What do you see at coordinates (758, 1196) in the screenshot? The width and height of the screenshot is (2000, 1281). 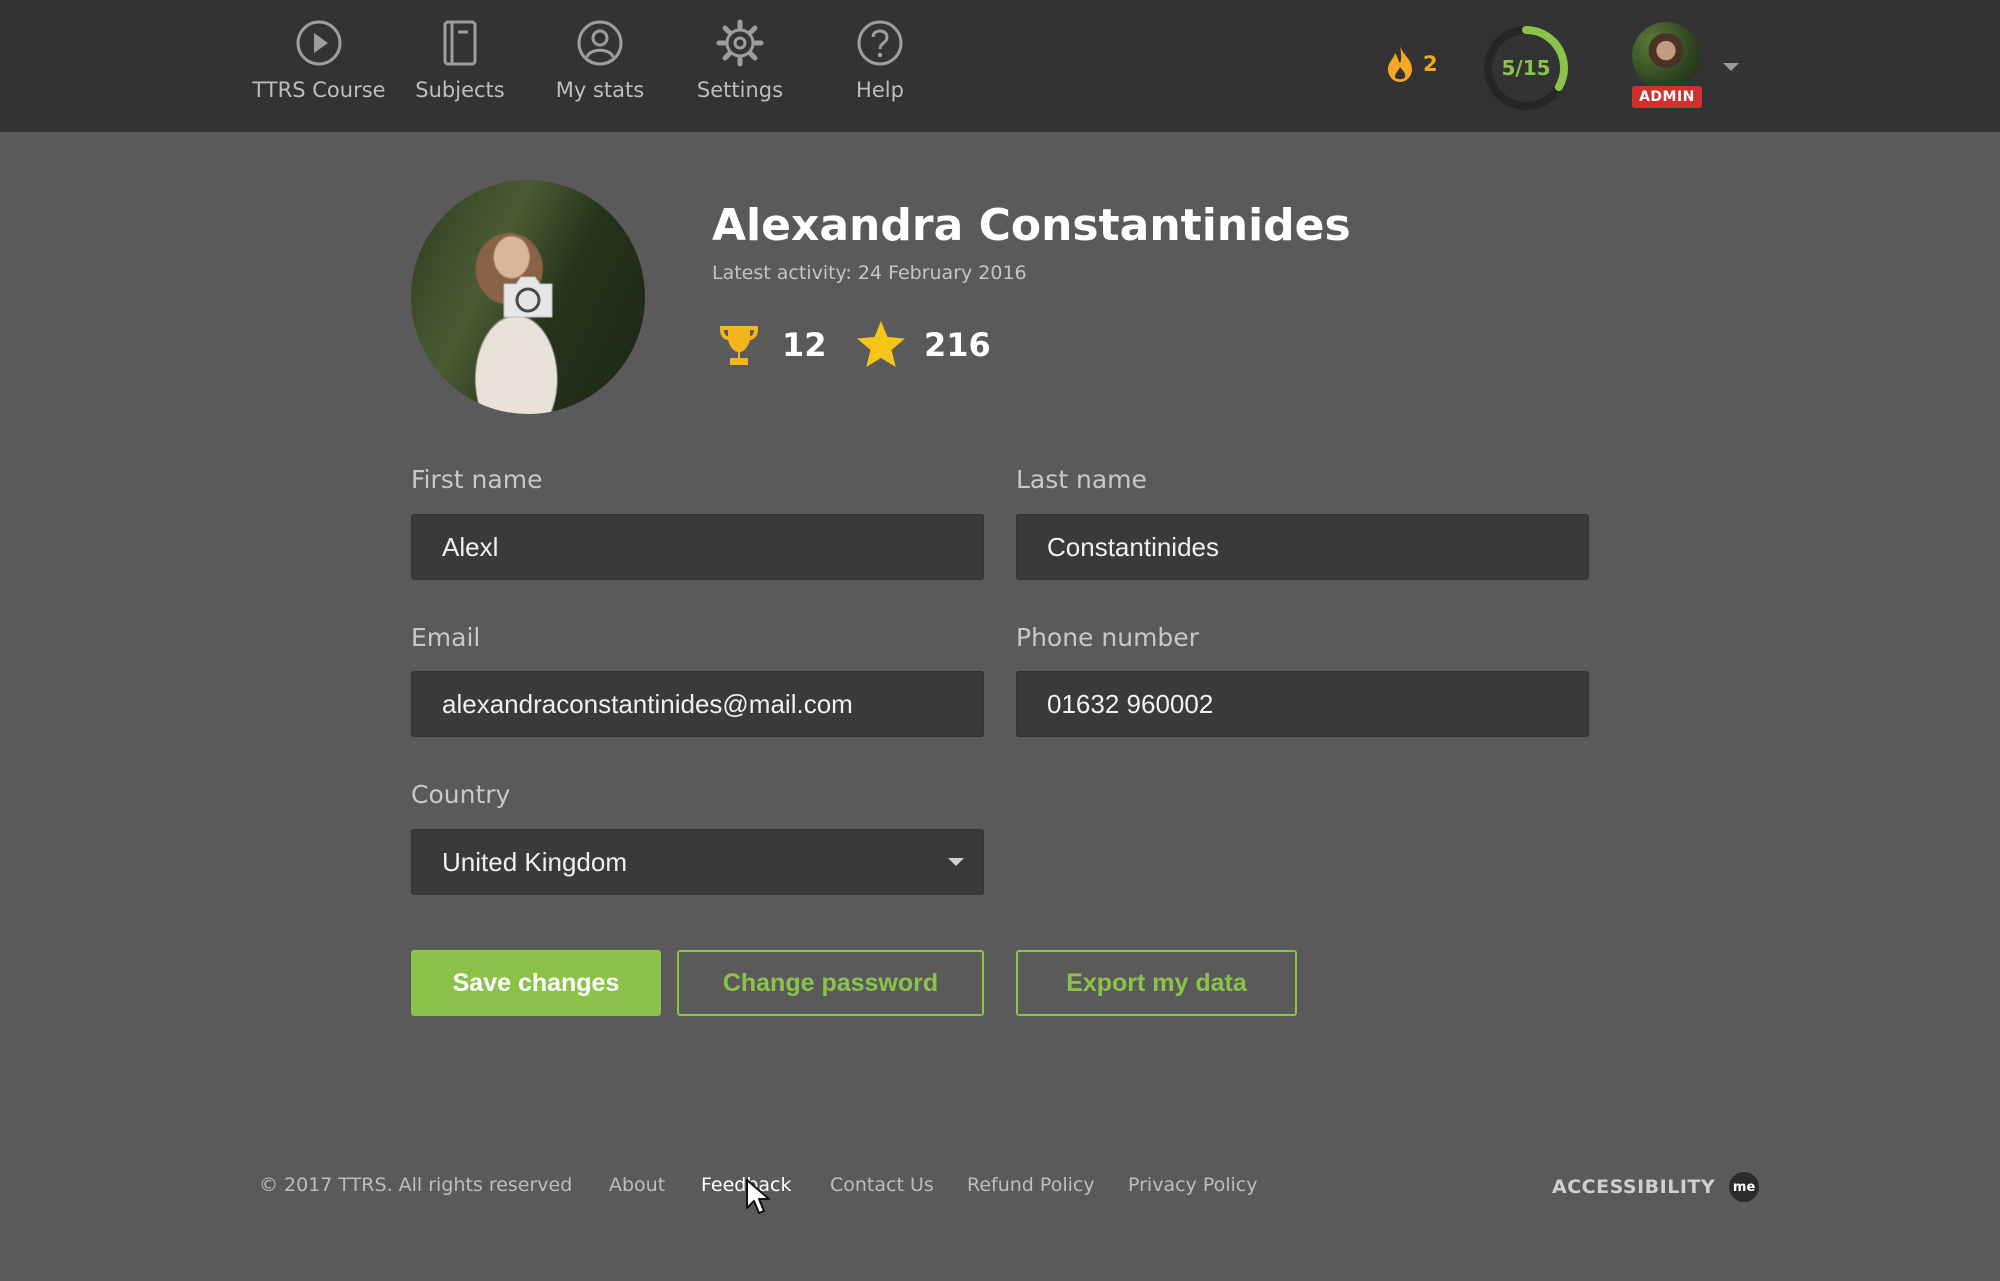 I see `mouse-cursor-icon` at bounding box center [758, 1196].